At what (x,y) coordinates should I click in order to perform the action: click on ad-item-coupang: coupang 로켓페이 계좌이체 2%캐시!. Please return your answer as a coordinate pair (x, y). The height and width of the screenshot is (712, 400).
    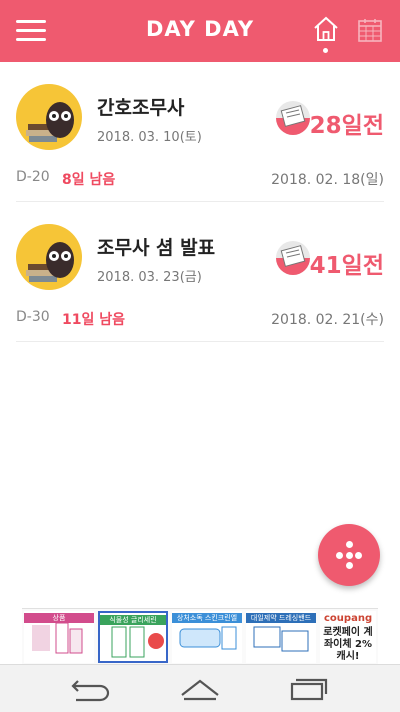
    Looking at the image, I should click on (348, 637).